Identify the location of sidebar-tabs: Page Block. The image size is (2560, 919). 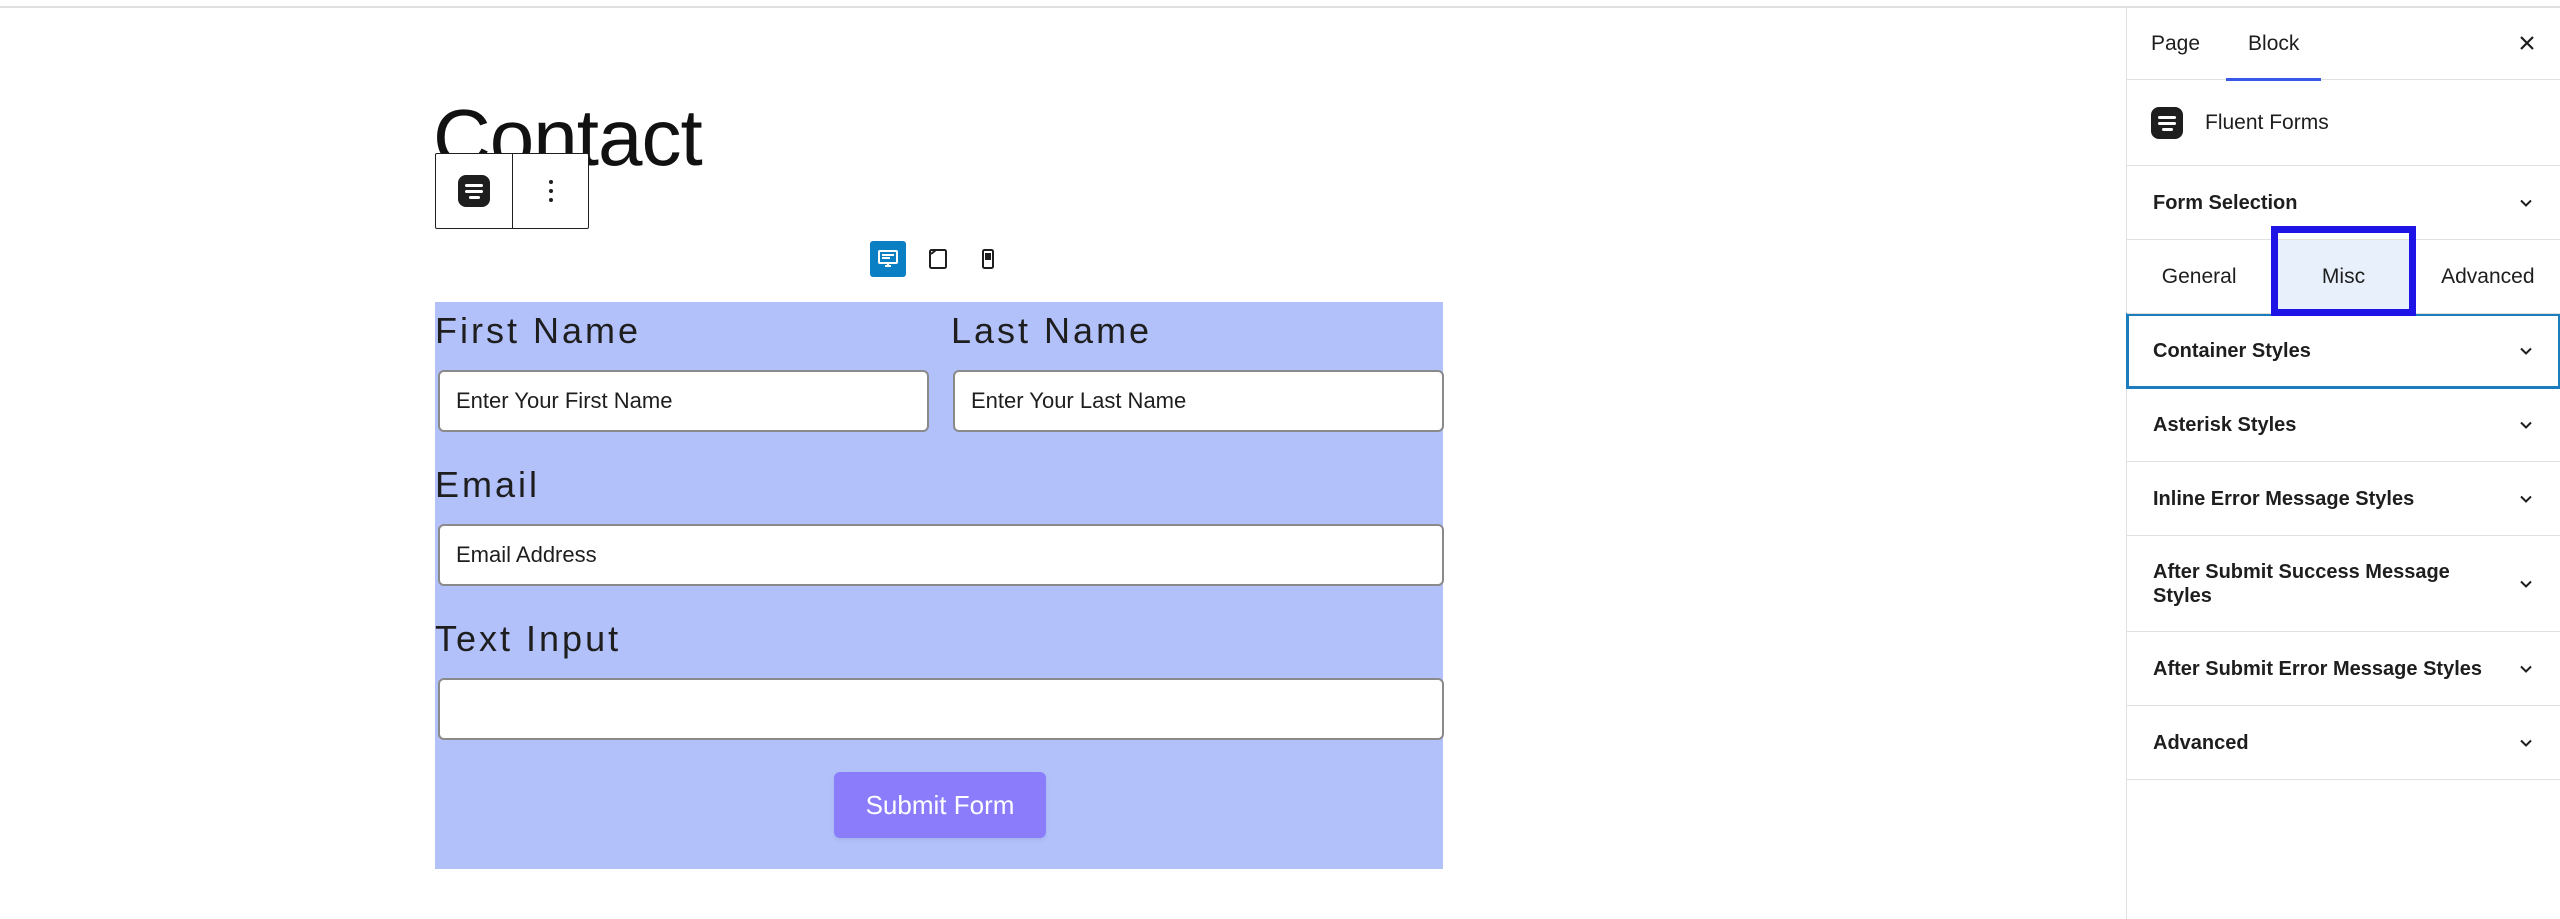
(2343, 44).